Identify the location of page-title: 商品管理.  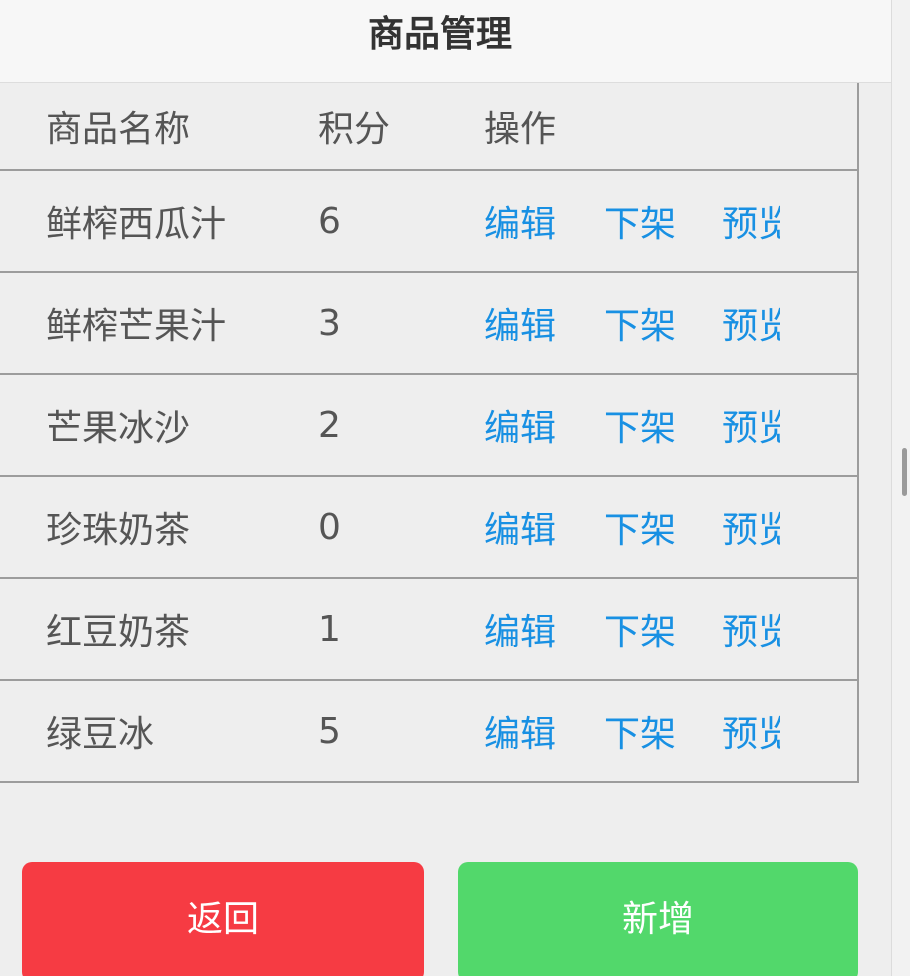
(439, 34).